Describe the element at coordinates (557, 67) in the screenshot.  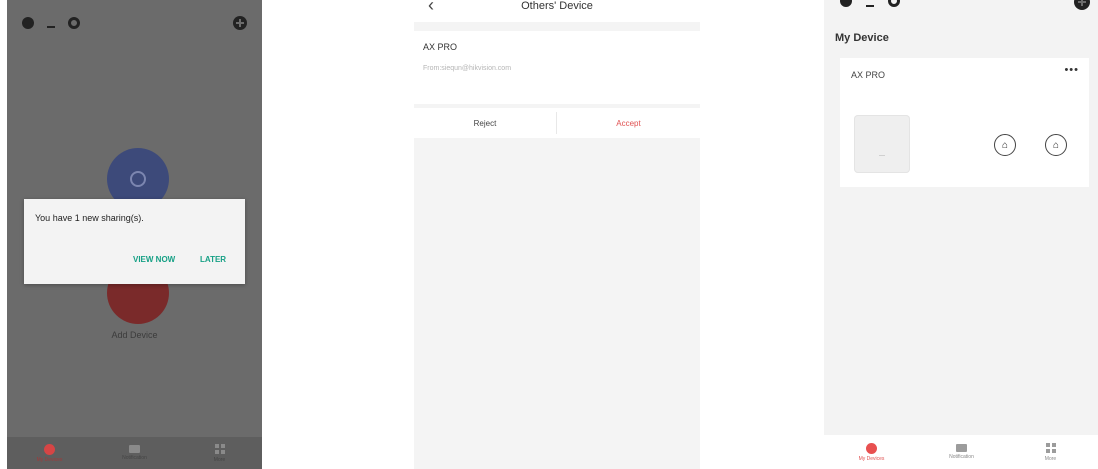
I see `shared-device-card: AX PRO From:siequn@hikvision.com` at that location.